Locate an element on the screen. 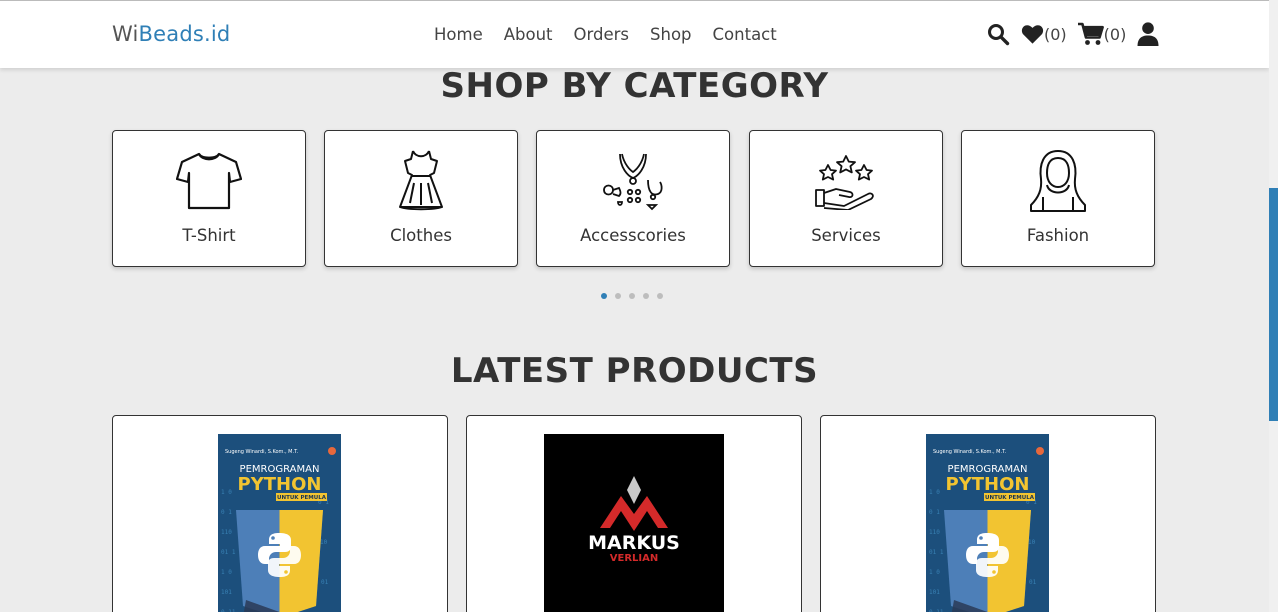  brand-logo: WiBeads.id is located at coordinates (171, 34).